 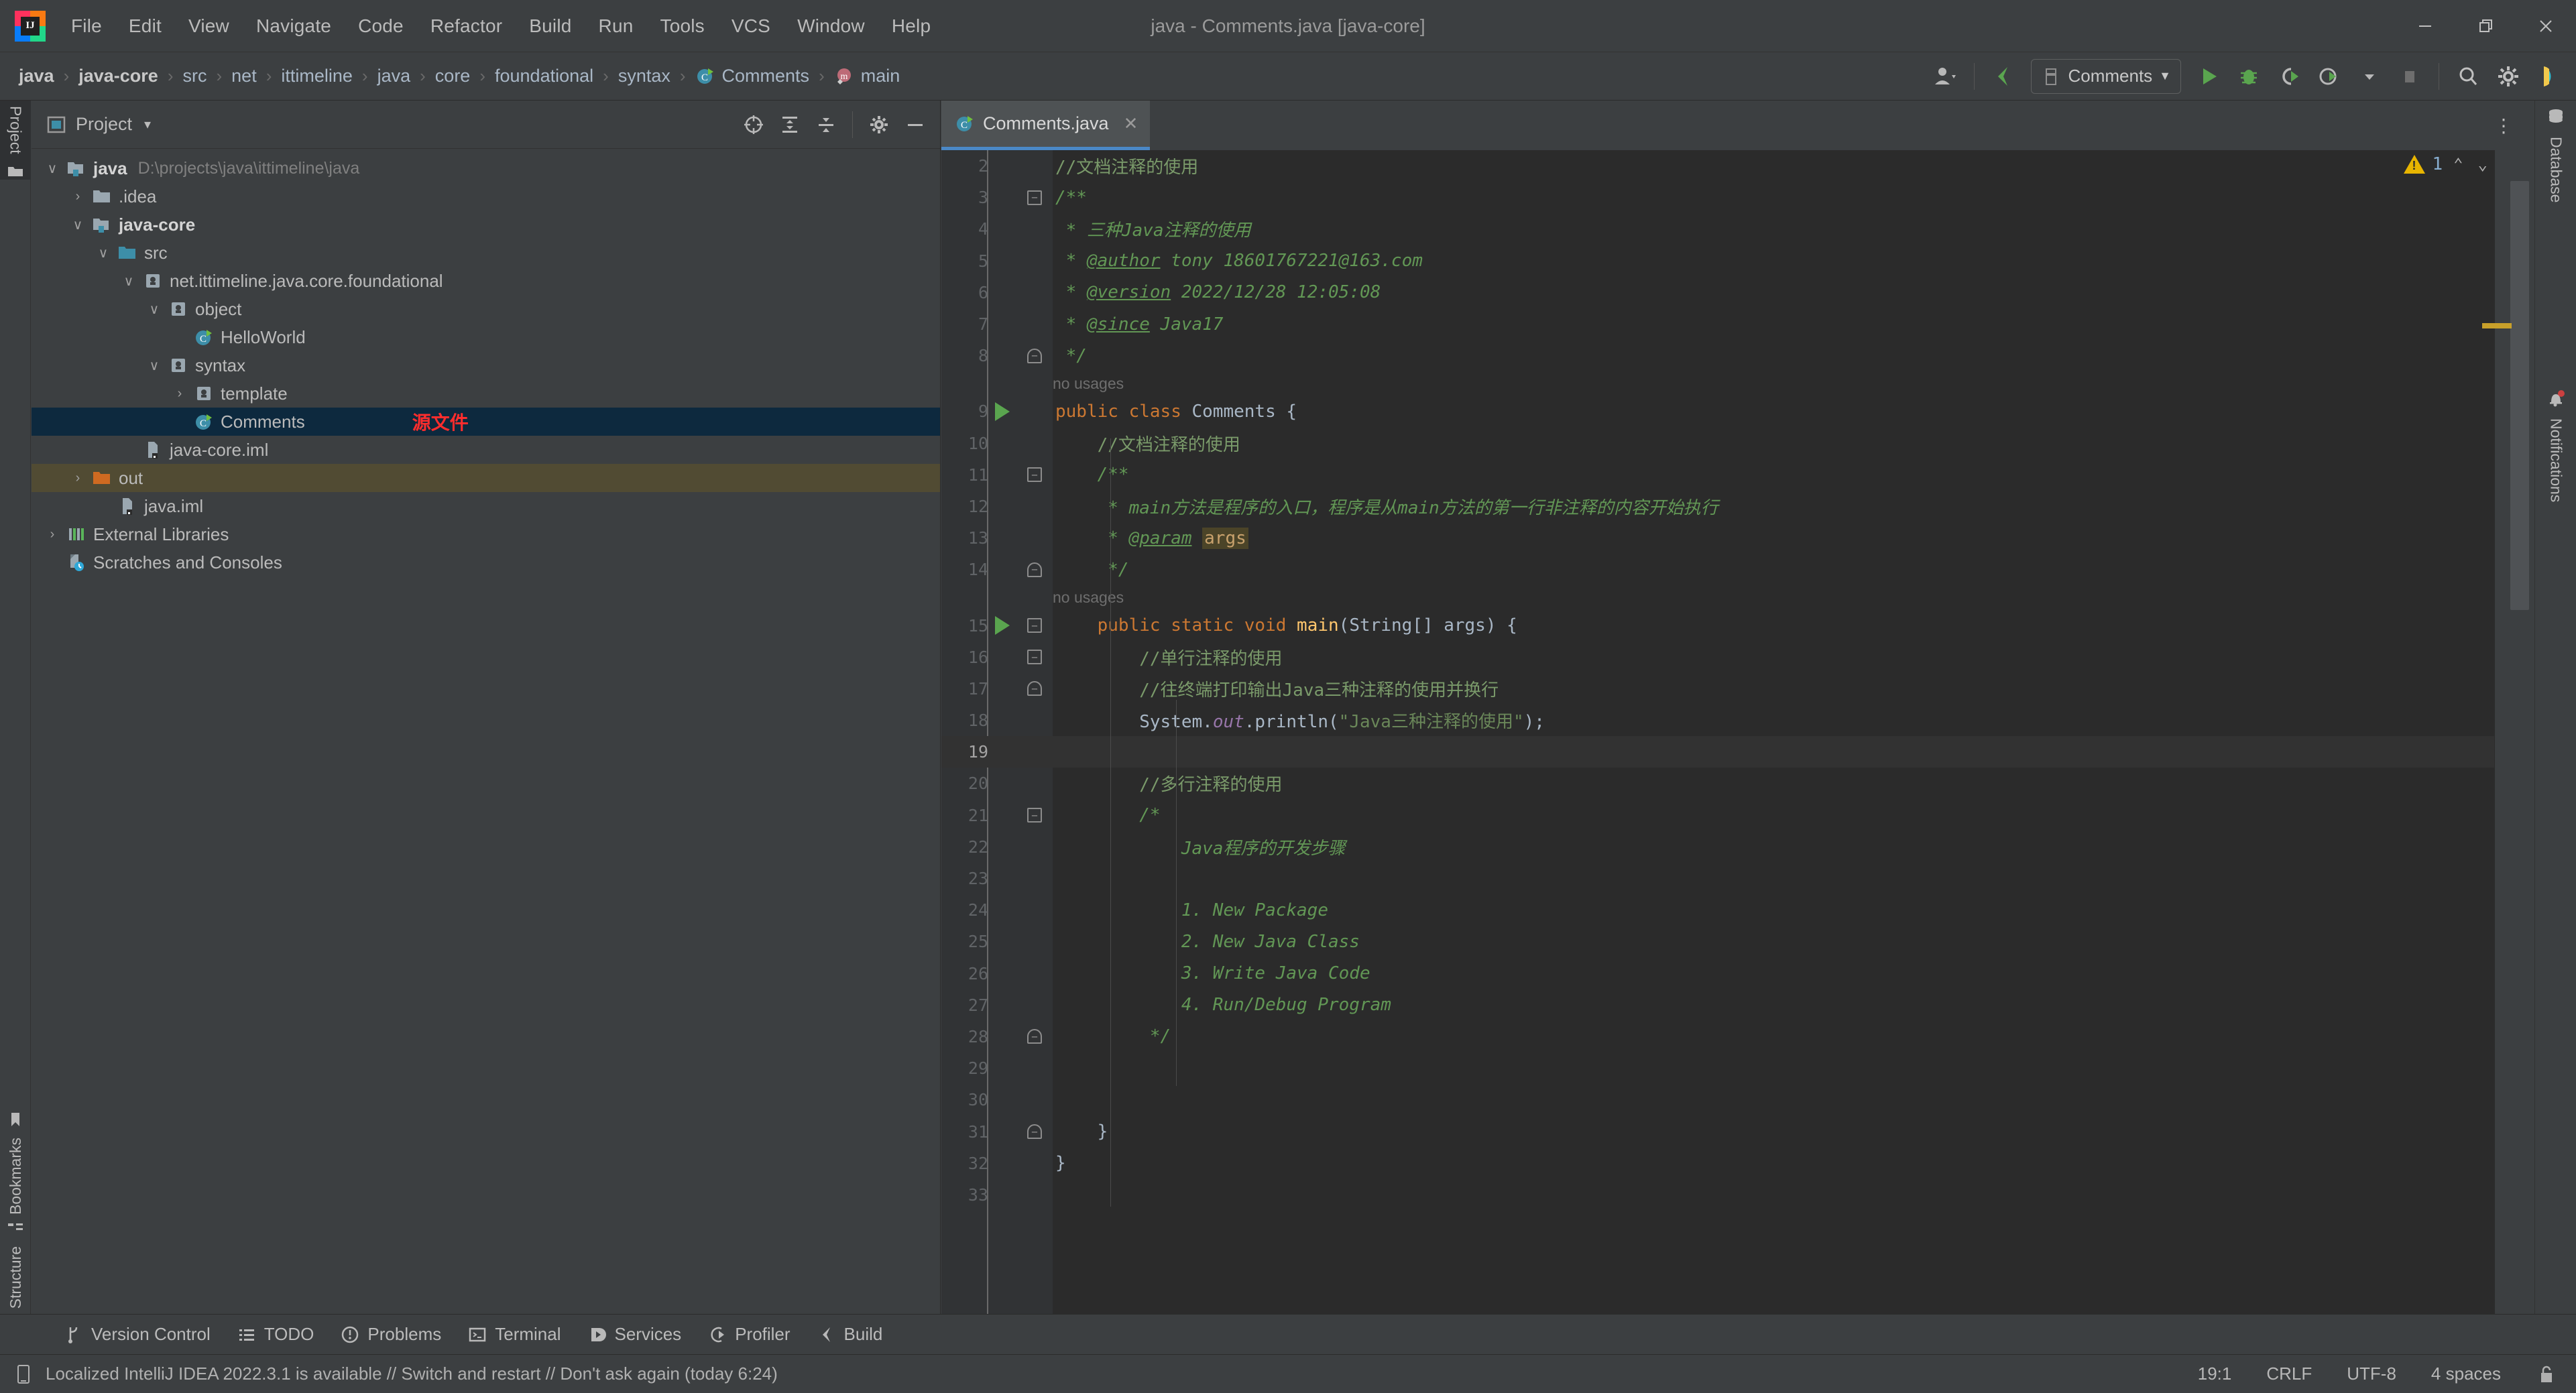 I want to click on code-line-19: 19, so click(x=1717, y=752).